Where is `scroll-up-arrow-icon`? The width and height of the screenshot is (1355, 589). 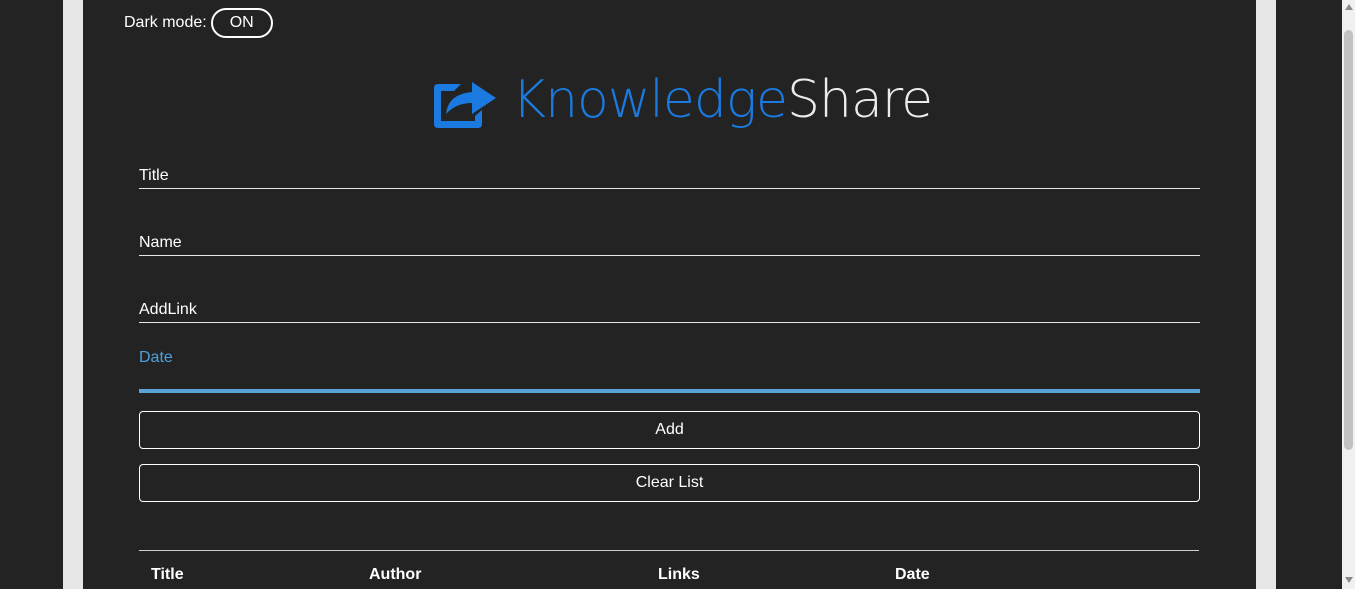
scroll-up-arrow-icon is located at coordinates (1349, 7).